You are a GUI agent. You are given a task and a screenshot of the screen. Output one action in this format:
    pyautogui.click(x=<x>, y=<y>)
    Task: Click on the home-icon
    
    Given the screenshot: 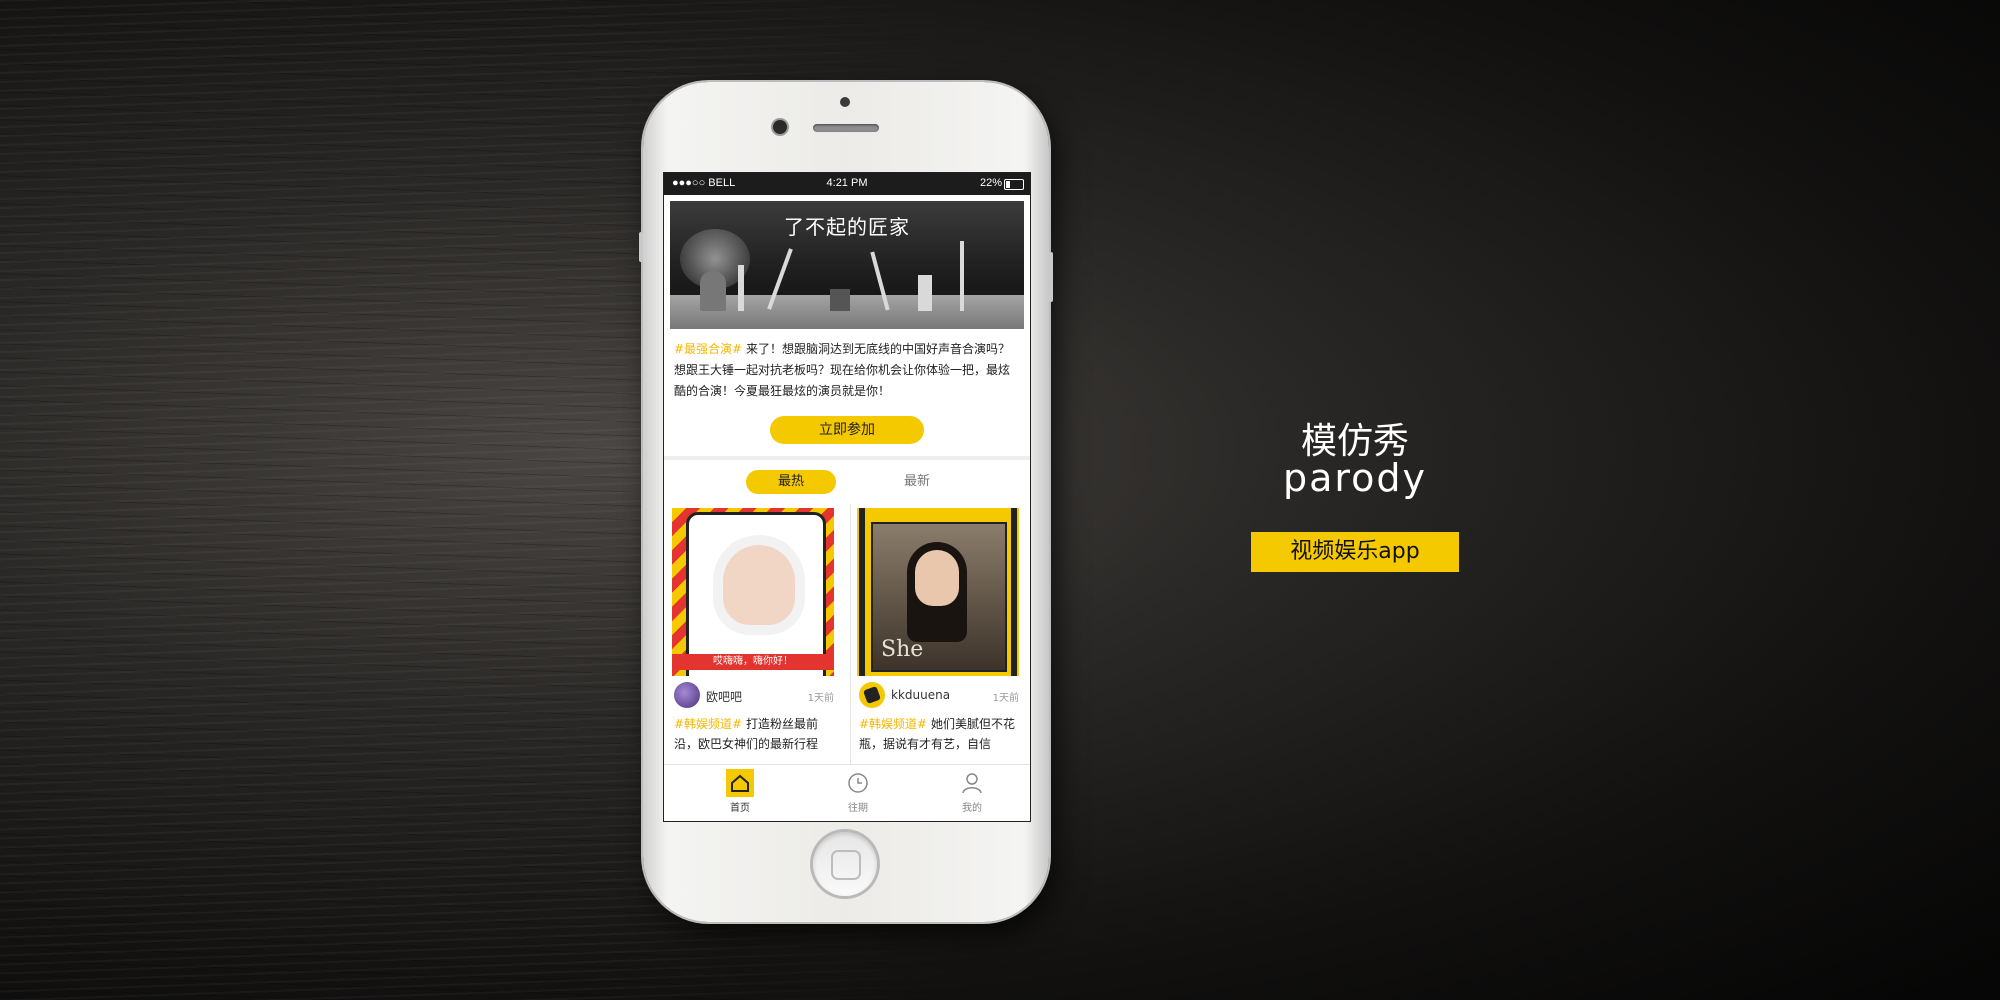 What is the action you would take?
    pyautogui.click(x=740, y=783)
    